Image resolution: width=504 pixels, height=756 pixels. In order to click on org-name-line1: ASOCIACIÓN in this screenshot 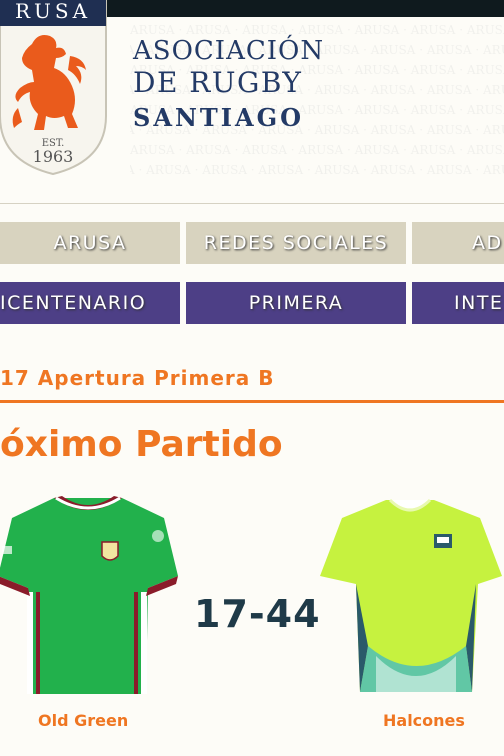, I will do `click(229, 51)`.